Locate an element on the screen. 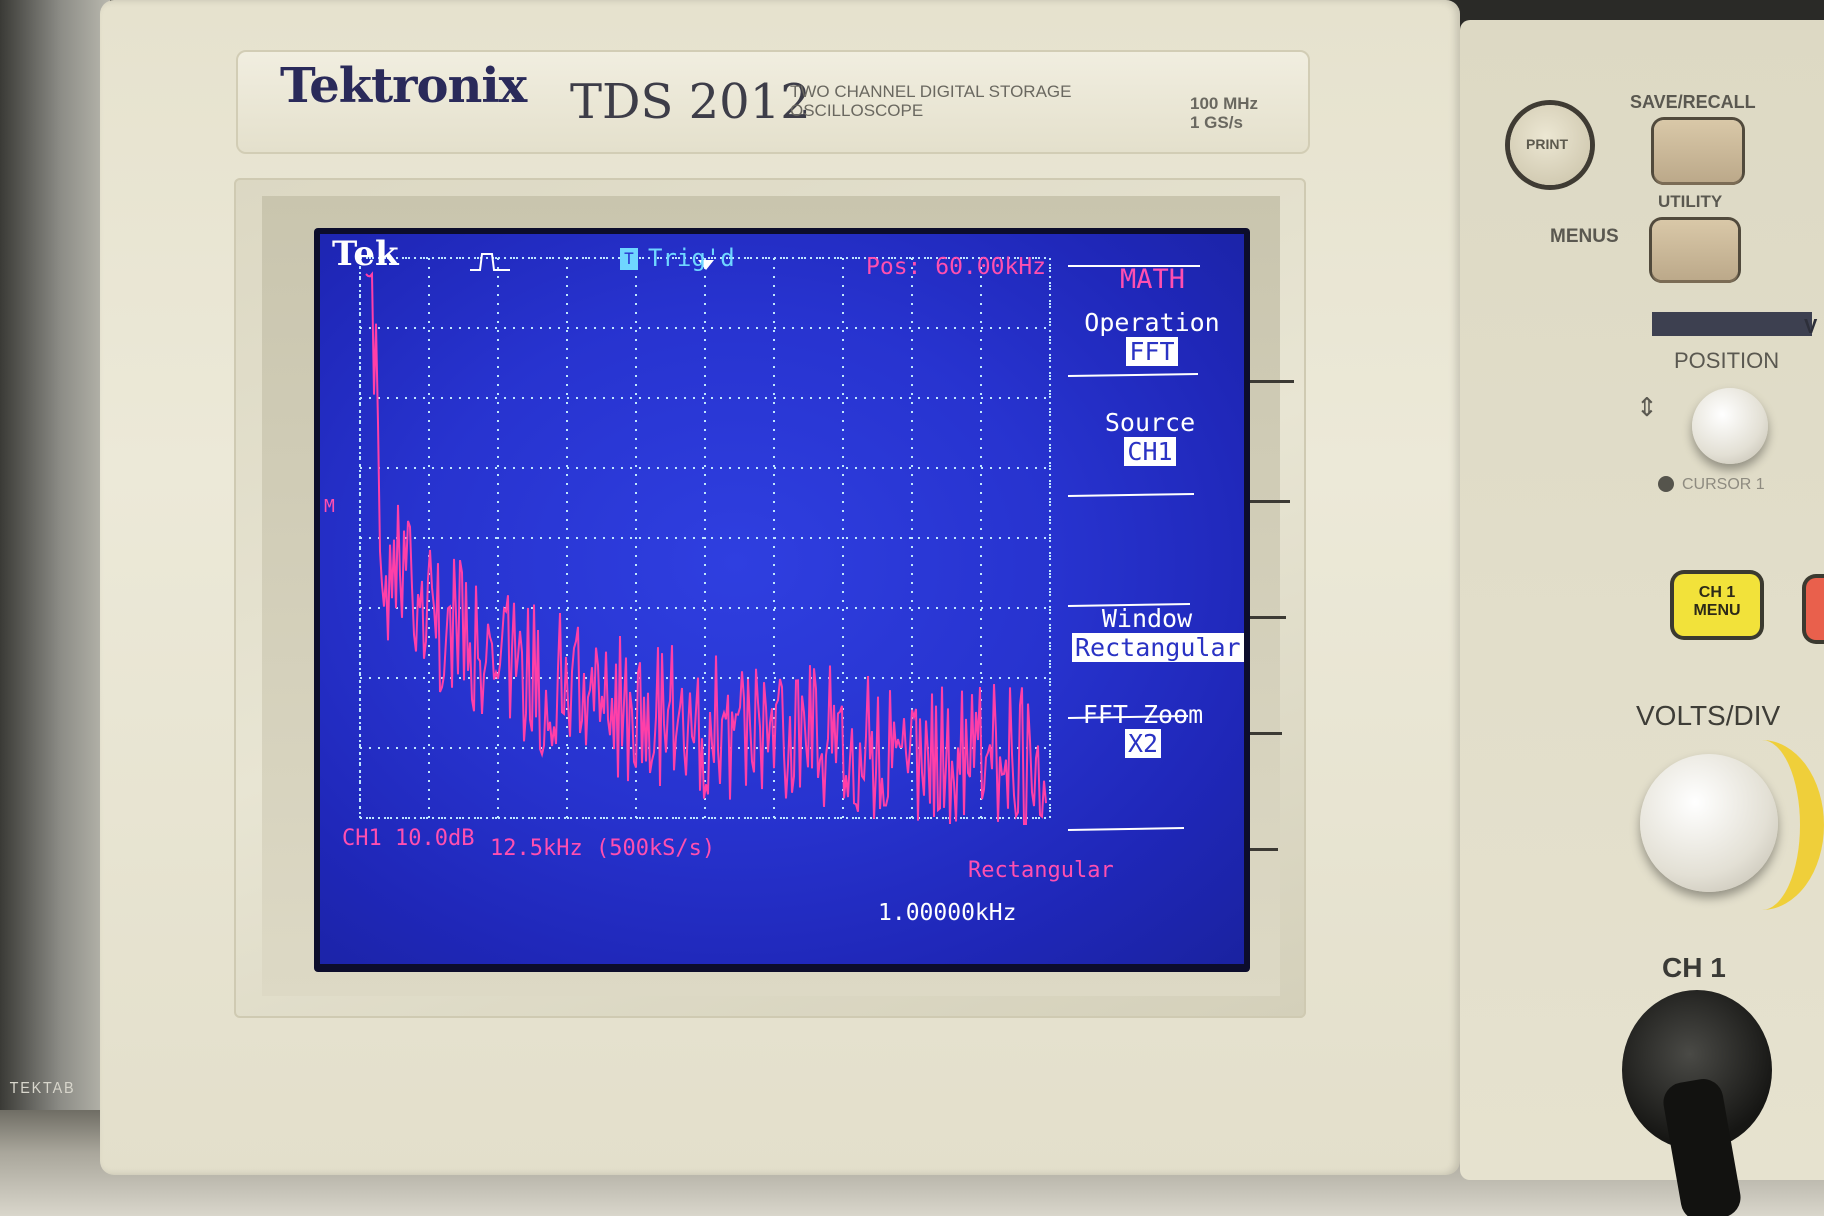 The height and width of the screenshot is (1216, 1824). print-button: PRINT is located at coordinates (1550, 145).